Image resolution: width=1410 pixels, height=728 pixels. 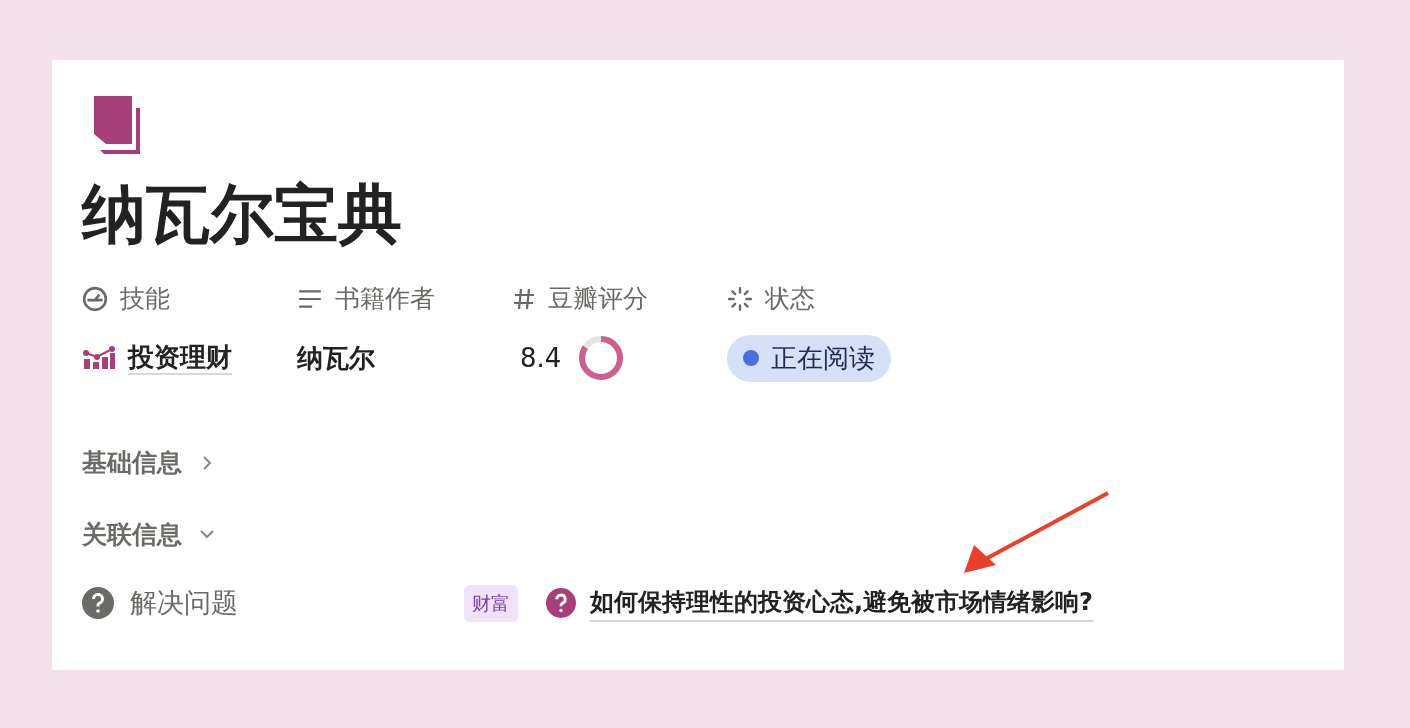 I want to click on relation-link: 如何保持理性的投资心态,避免被市场情绪影响?, so click(x=842, y=603).